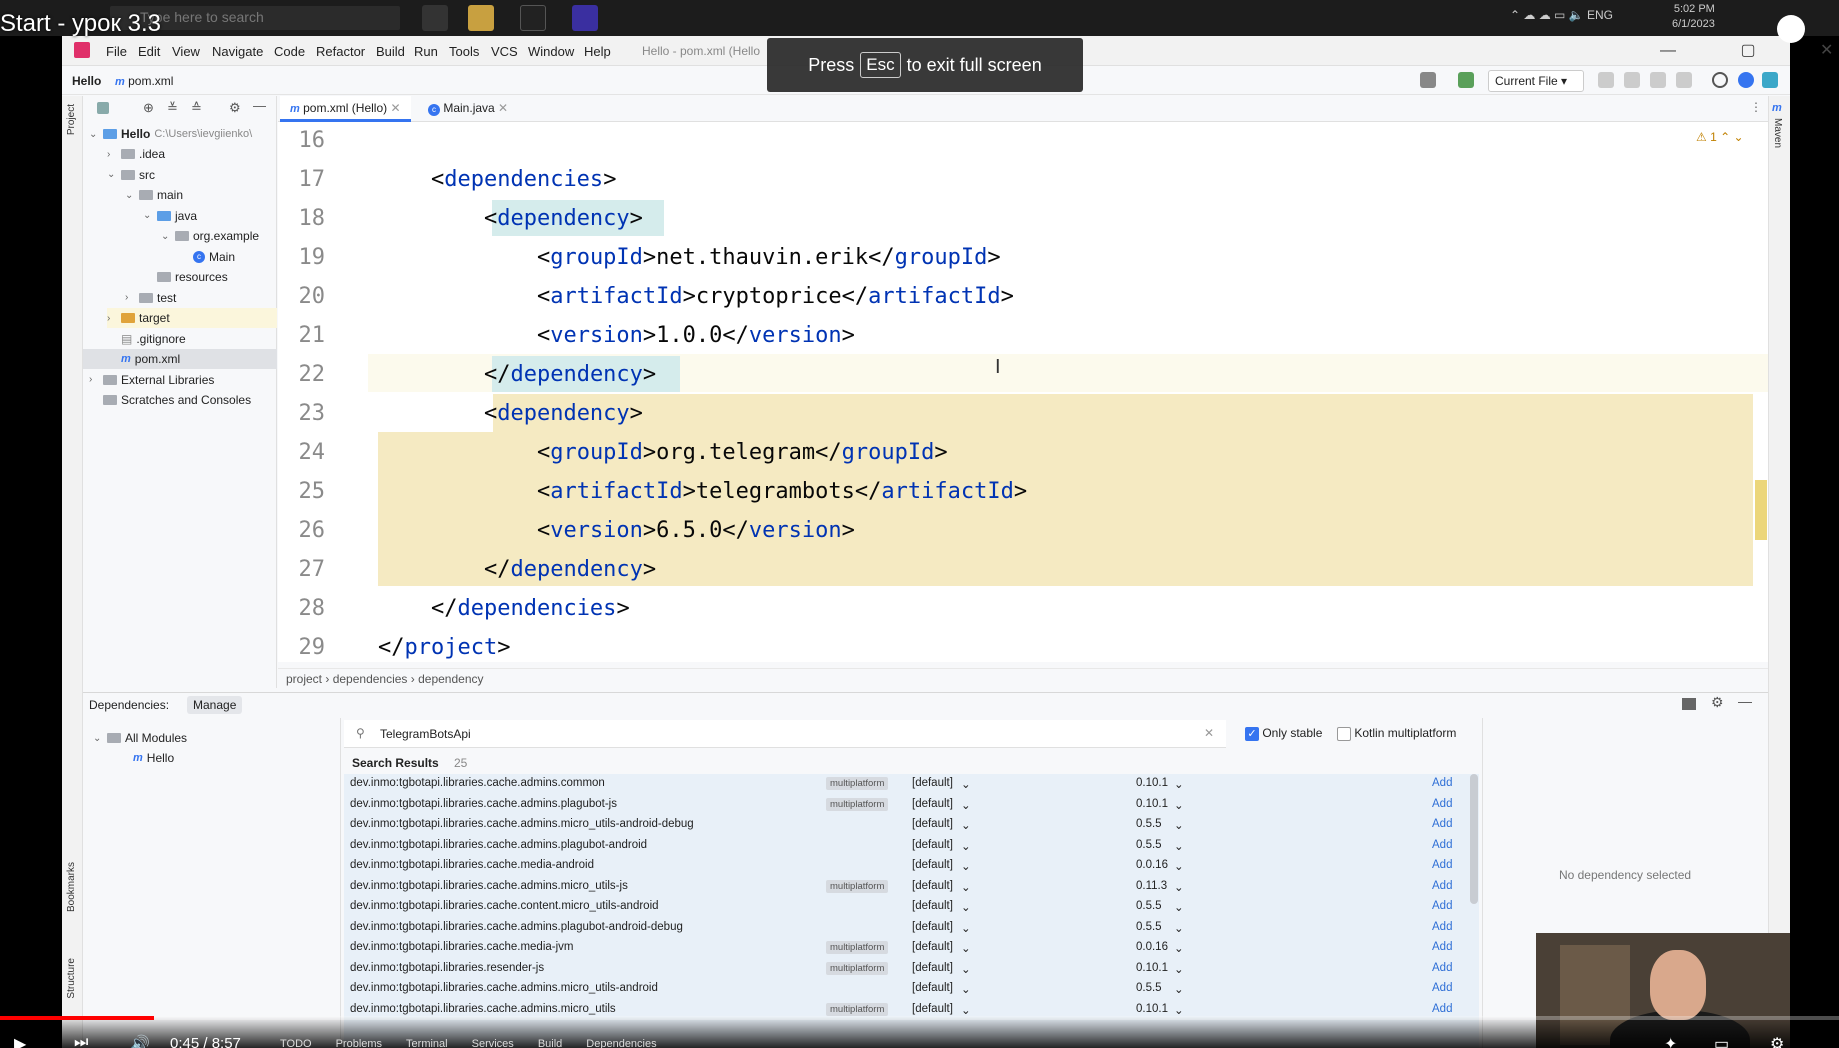 The height and width of the screenshot is (1048, 1839). I want to click on bottom-tab-build: Build, so click(550, 1043).